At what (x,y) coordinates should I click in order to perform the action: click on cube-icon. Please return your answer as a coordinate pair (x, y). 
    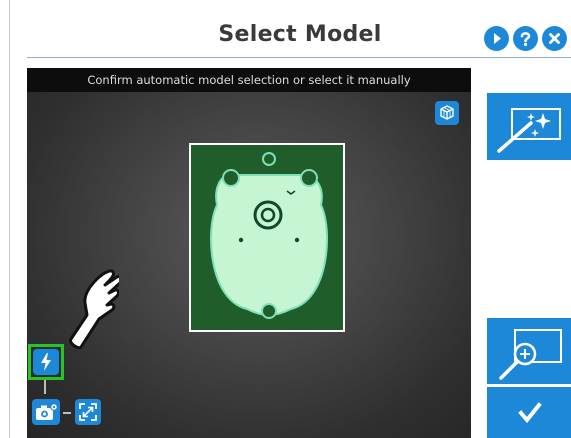
    Looking at the image, I should click on (447, 112).